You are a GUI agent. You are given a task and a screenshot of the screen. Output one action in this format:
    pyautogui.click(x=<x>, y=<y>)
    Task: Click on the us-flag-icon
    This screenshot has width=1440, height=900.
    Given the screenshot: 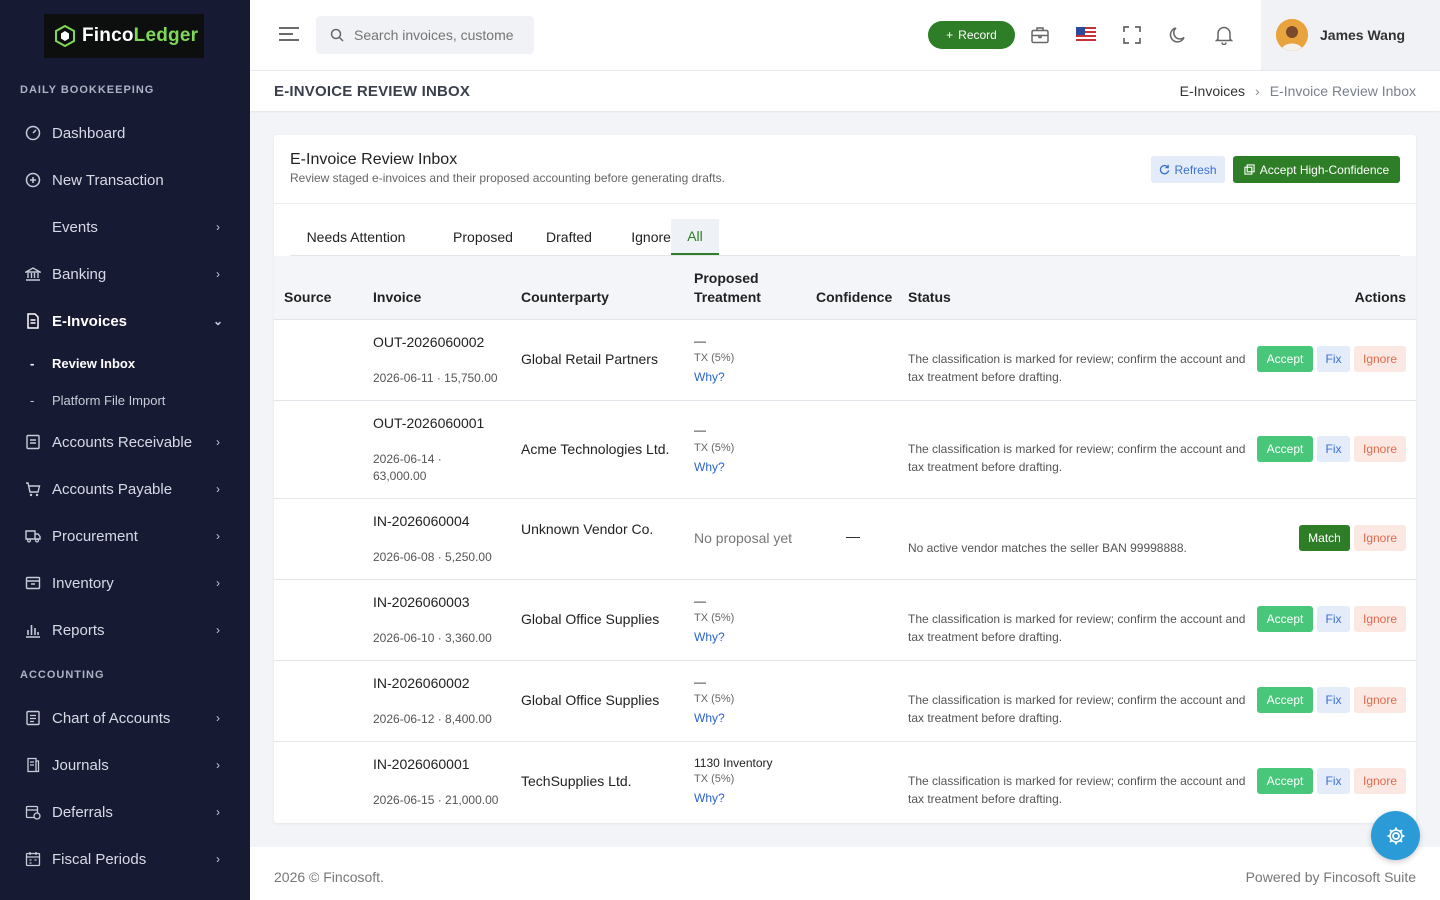 What is the action you would take?
    pyautogui.click(x=1086, y=35)
    